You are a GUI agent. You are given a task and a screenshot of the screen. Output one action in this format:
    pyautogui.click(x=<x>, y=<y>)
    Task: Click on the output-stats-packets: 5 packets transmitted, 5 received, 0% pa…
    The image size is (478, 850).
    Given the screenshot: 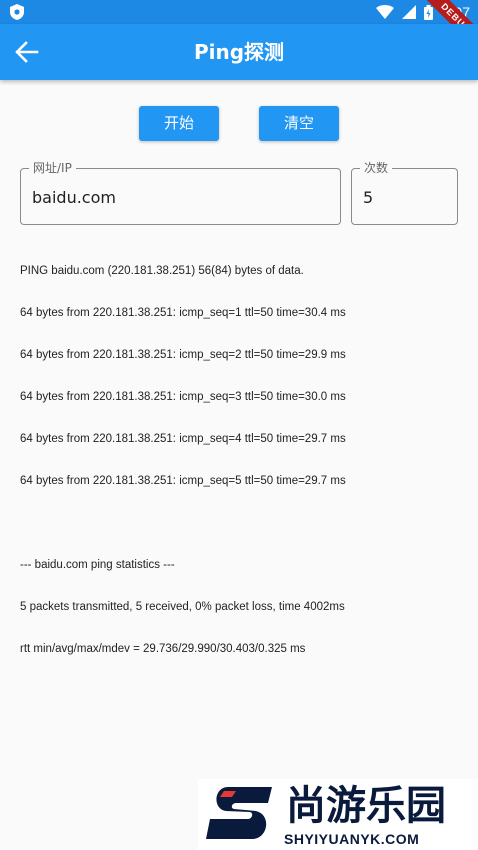 What is the action you would take?
    pyautogui.click(x=182, y=607)
    